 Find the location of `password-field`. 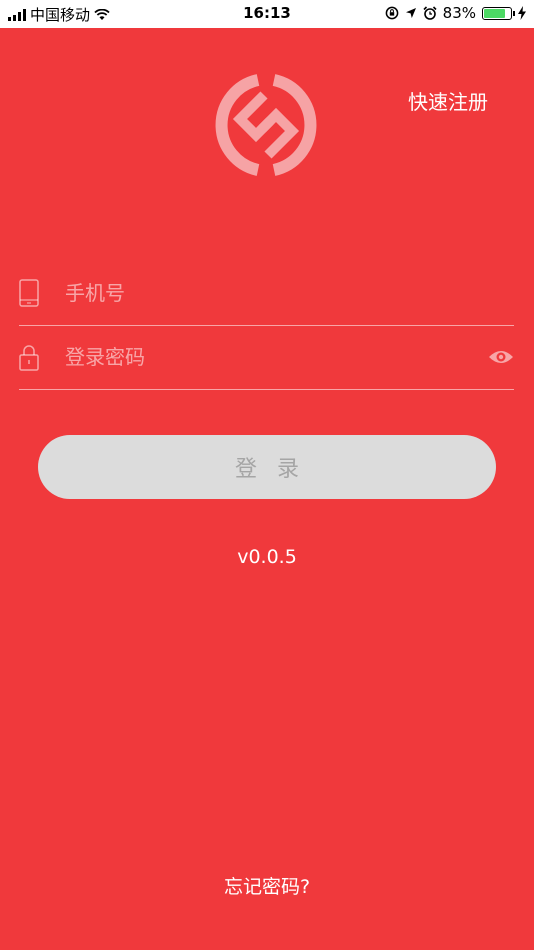

password-field is located at coordinates (266, 357).